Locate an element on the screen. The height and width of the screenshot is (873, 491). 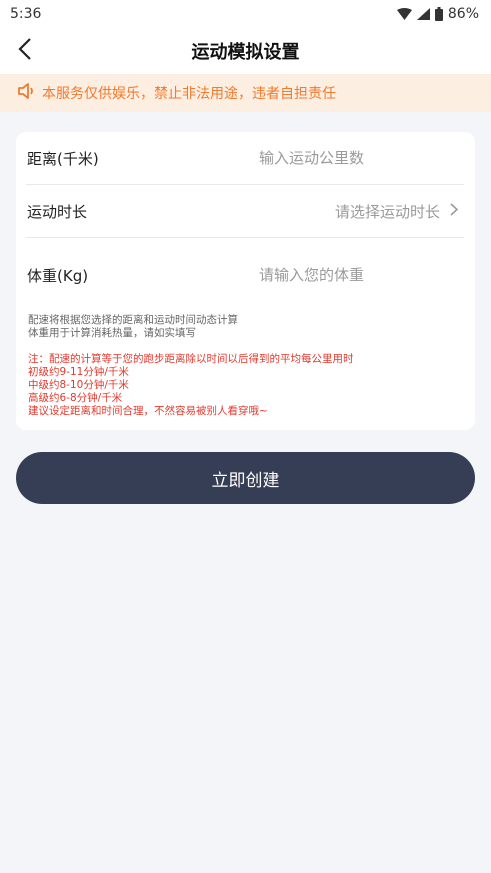
hint-line: 体重用于计算消耗热量，请如实填写 is located at coordinates (112, 333).